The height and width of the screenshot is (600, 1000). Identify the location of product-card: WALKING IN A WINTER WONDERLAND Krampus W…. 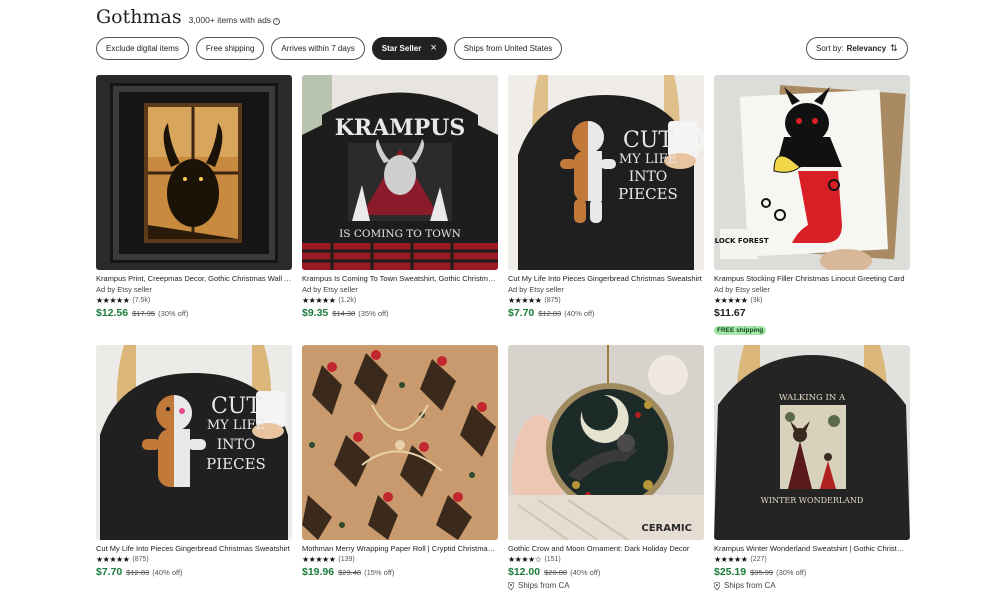
(812, 467).